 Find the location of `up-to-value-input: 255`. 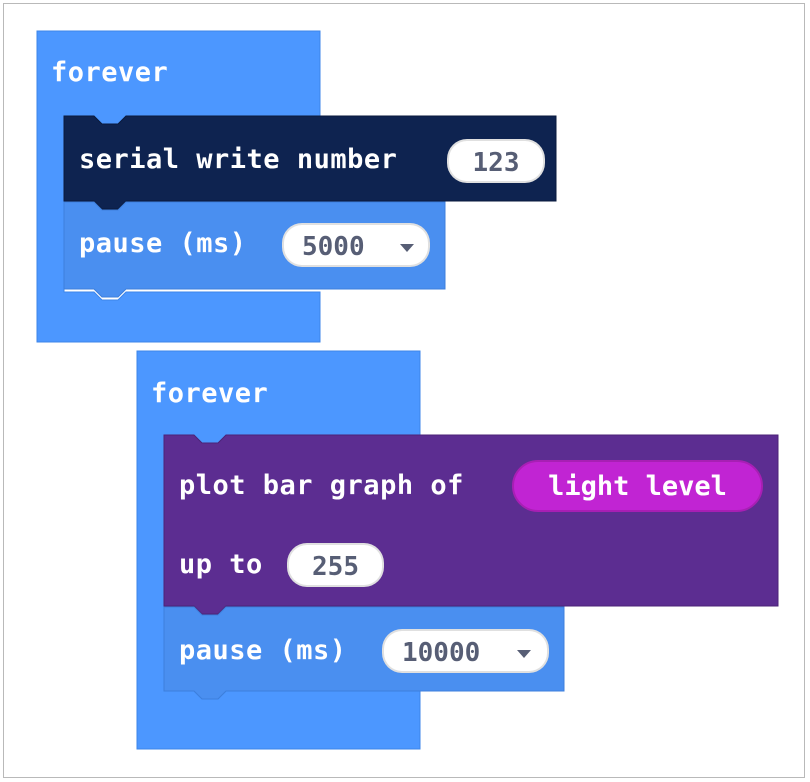

up-to-value-input: 255 is located at coordinates (335, 565).